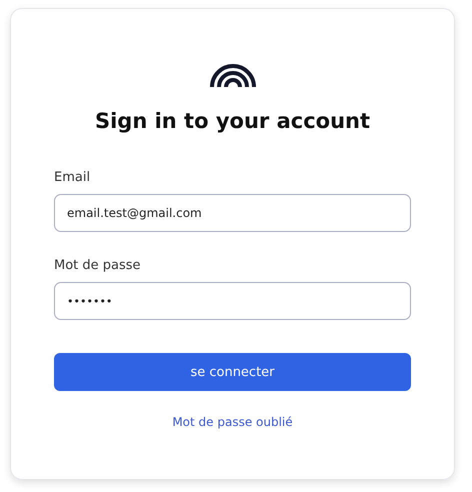  I want to click on sign-in-button: se connecter, so click(232, 372).